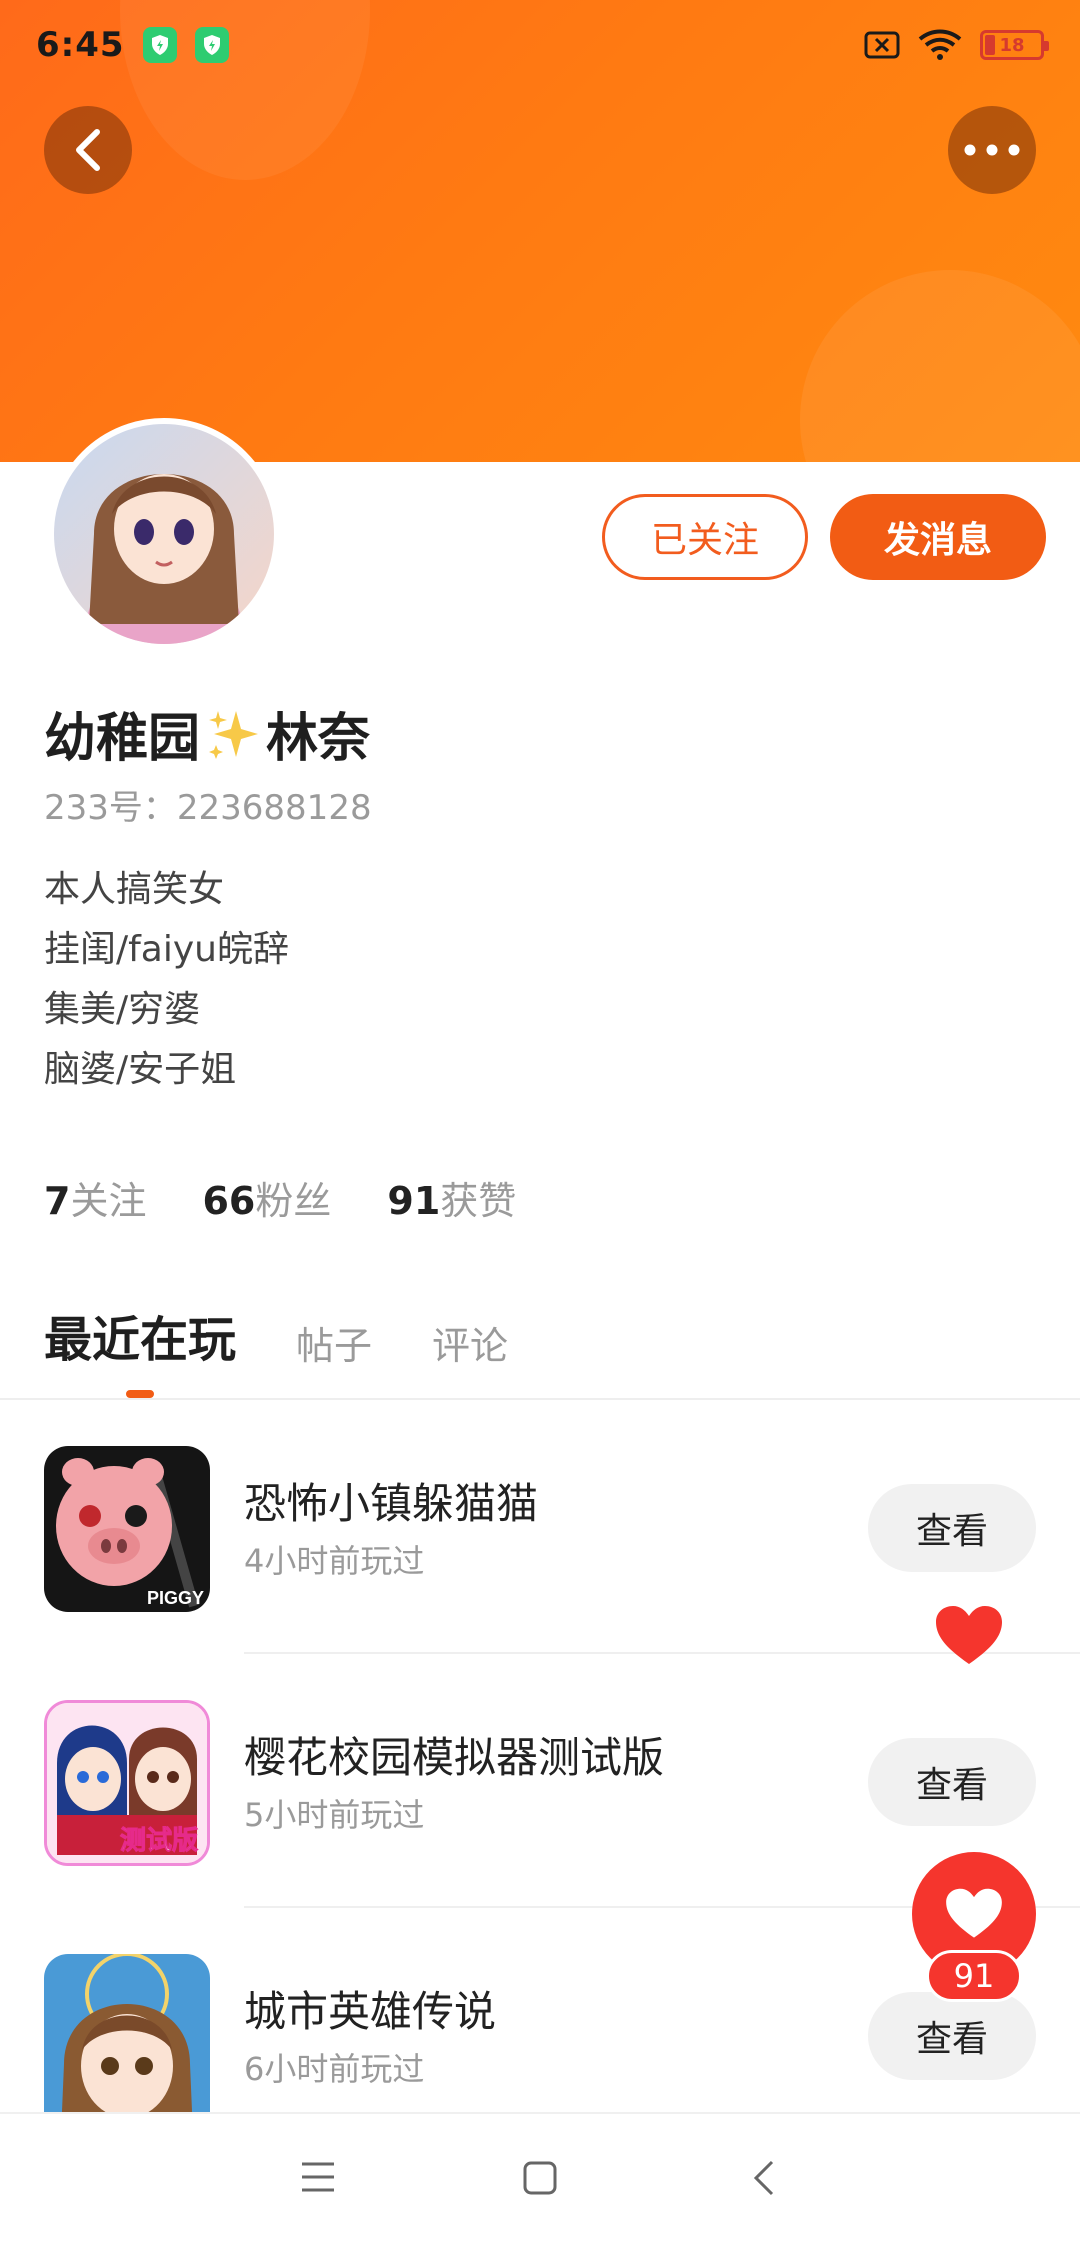 This screenshot has height=2244, width=1080. I want to click on user-id: 233号：223688128, so click(208, 808).